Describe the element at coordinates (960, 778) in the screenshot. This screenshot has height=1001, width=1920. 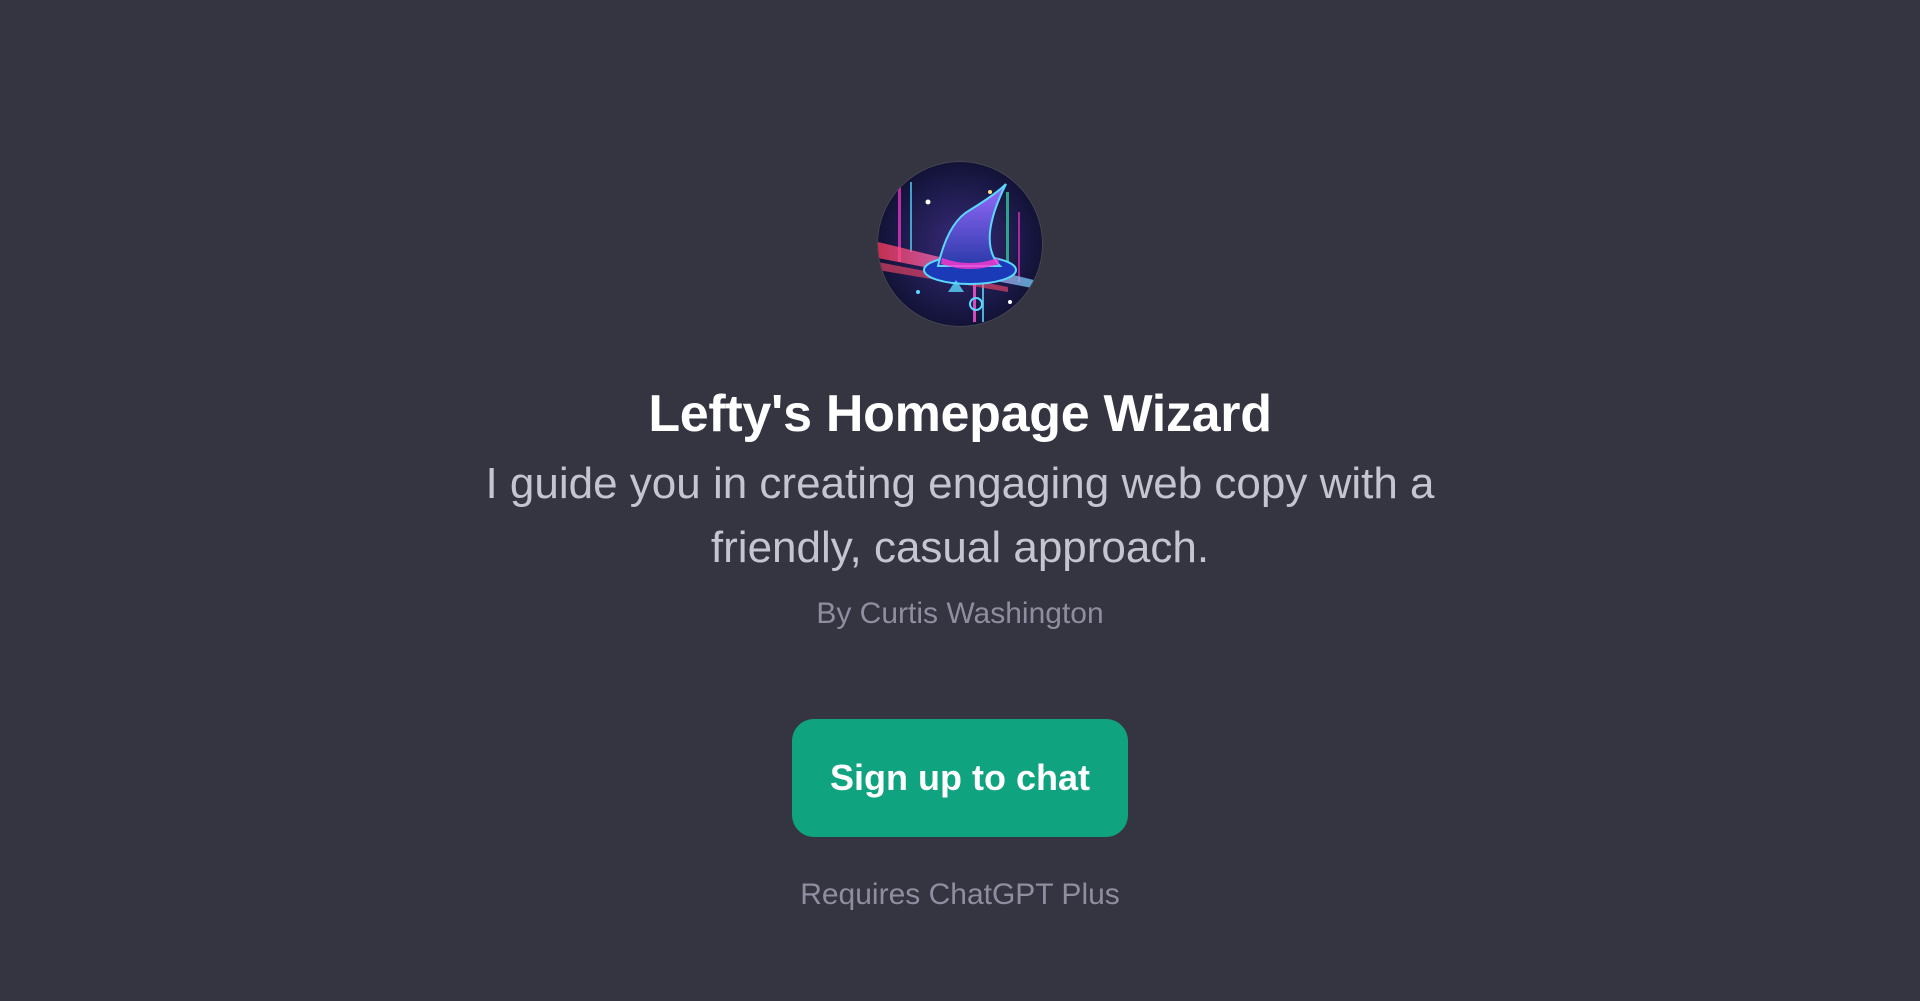
I see `sign-up-to-chat-button: Sign up to chat` at that location.